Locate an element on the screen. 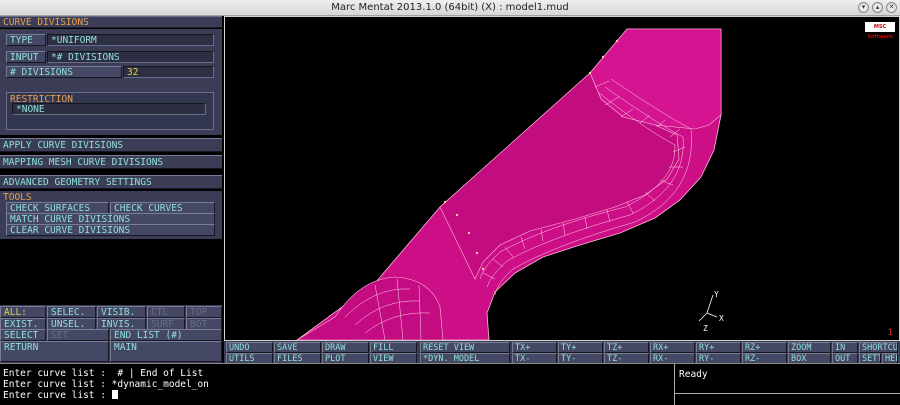 The image size is (900, 405). type-value-field: *UNIFORM is located at coordinates (130, 40).